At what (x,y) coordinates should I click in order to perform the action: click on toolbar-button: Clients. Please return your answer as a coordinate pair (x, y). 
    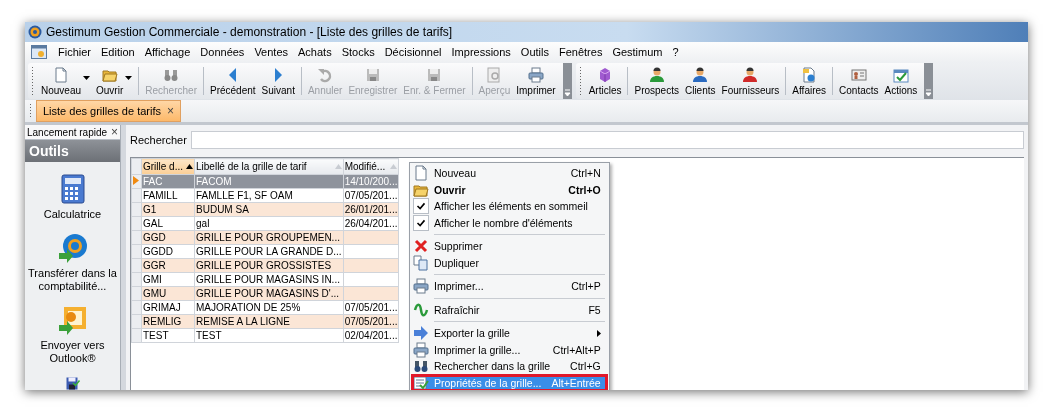
    Looking at the image, I should click on (700, 81).